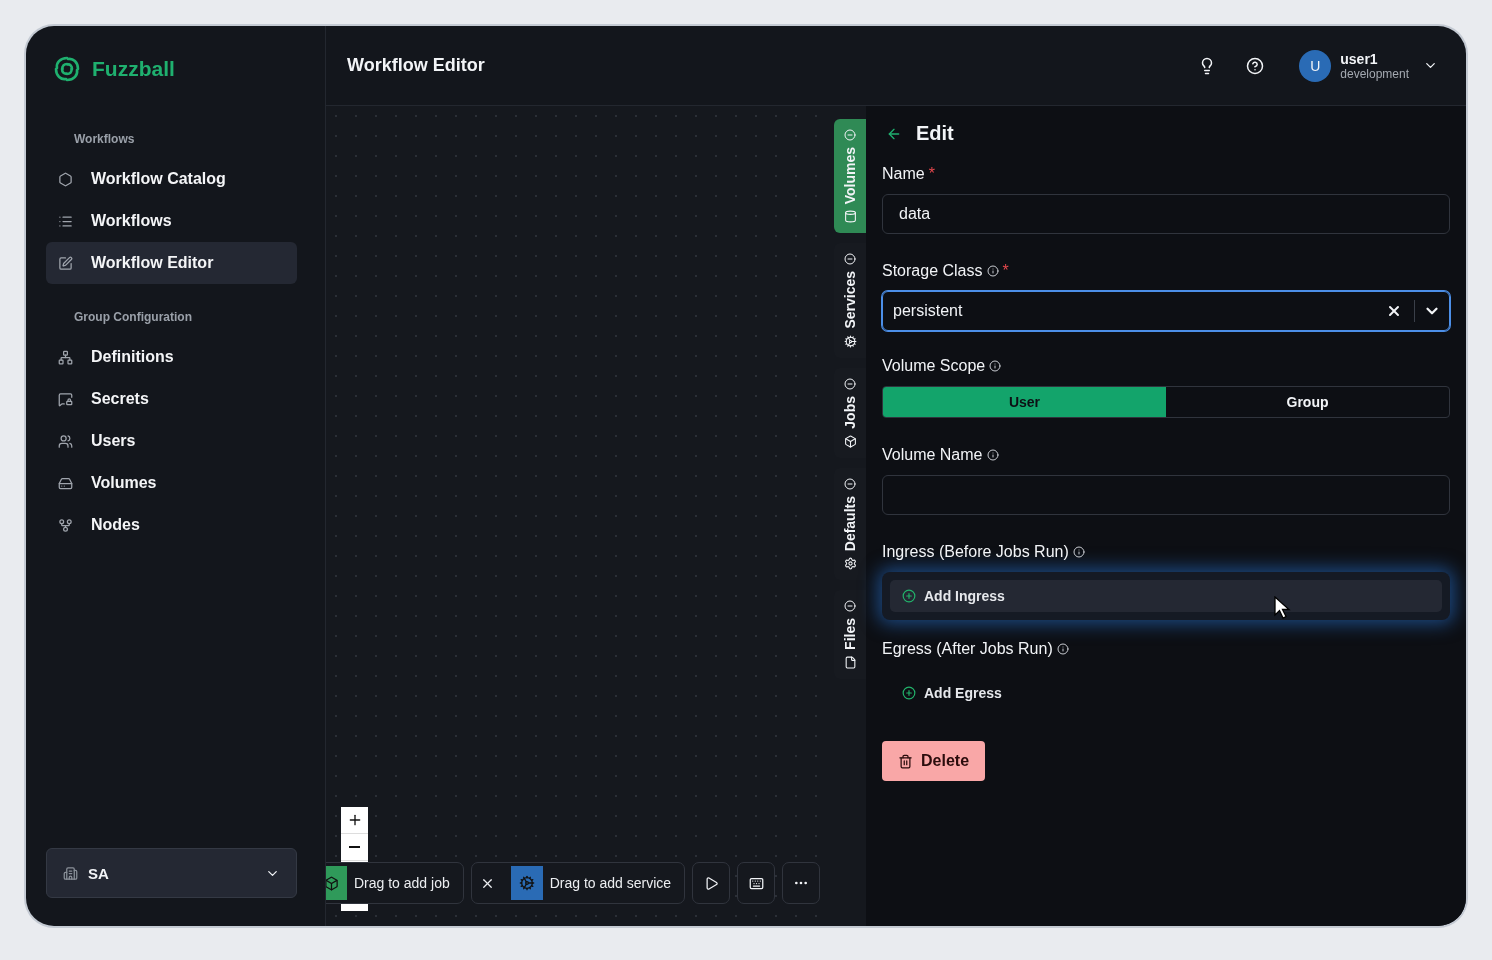 This screenshot has height=960, width=1492. What do you see at coordinates (1394, 311) in the screenshot?
I see `clear-icon` at bounding box center [1394, 311].